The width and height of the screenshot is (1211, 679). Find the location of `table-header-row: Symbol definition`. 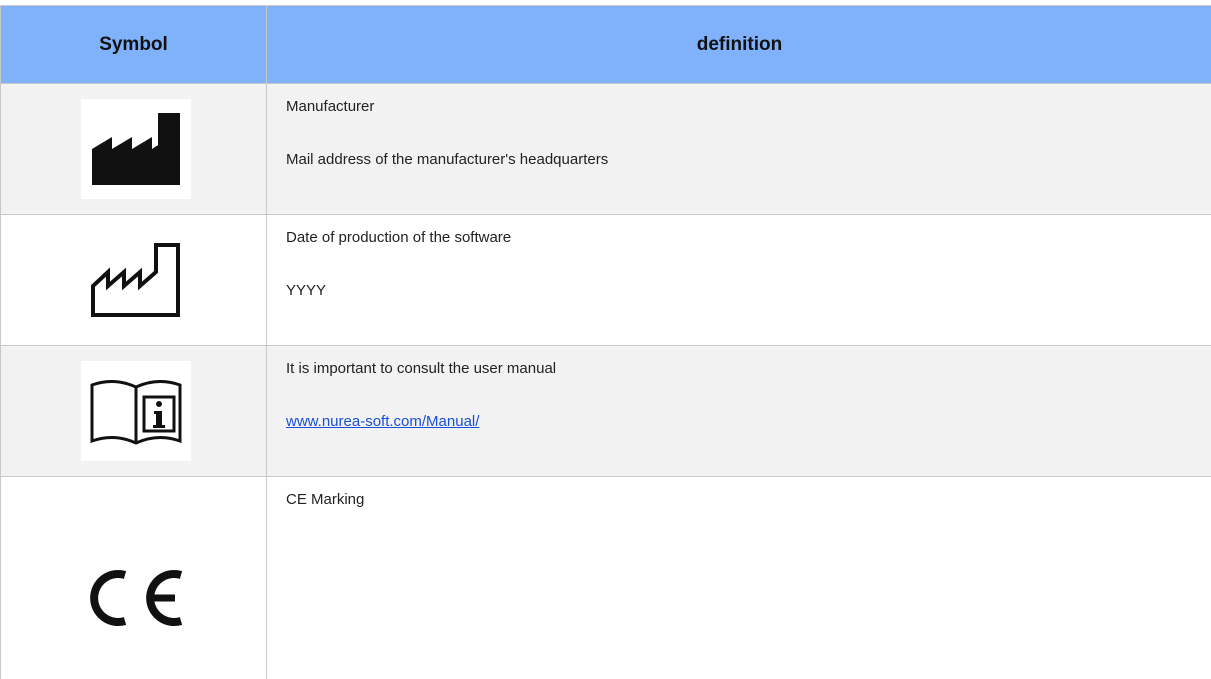

table-header-row: Symbol definition is located at coordinates (606, 44).